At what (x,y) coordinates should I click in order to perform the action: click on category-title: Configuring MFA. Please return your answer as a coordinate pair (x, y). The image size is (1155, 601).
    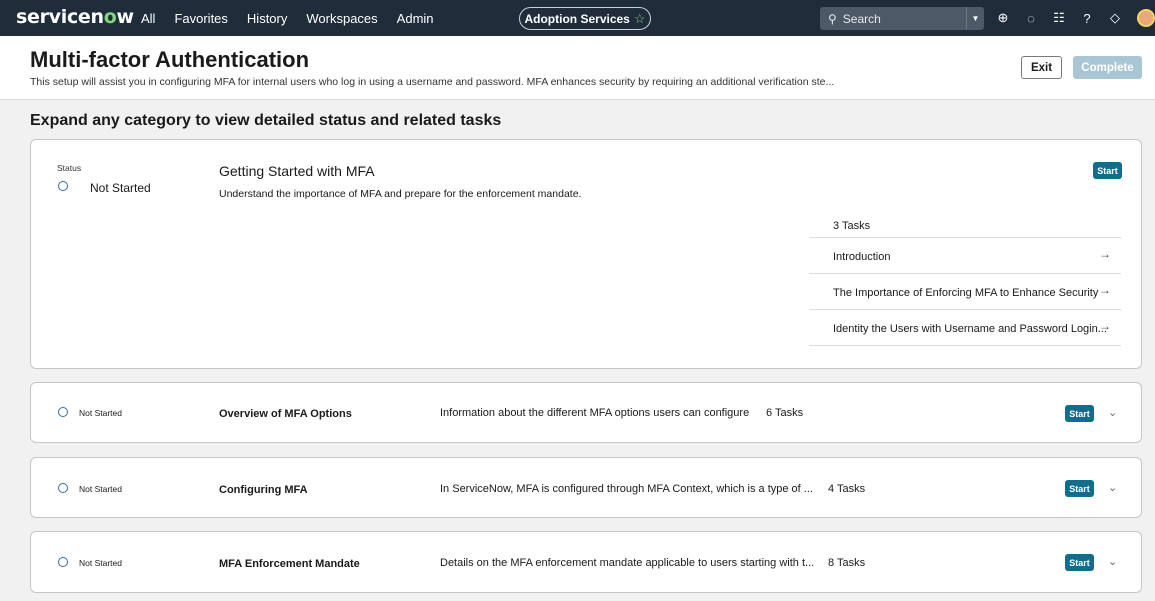
    Looking at the image, I should click on (263, 490).